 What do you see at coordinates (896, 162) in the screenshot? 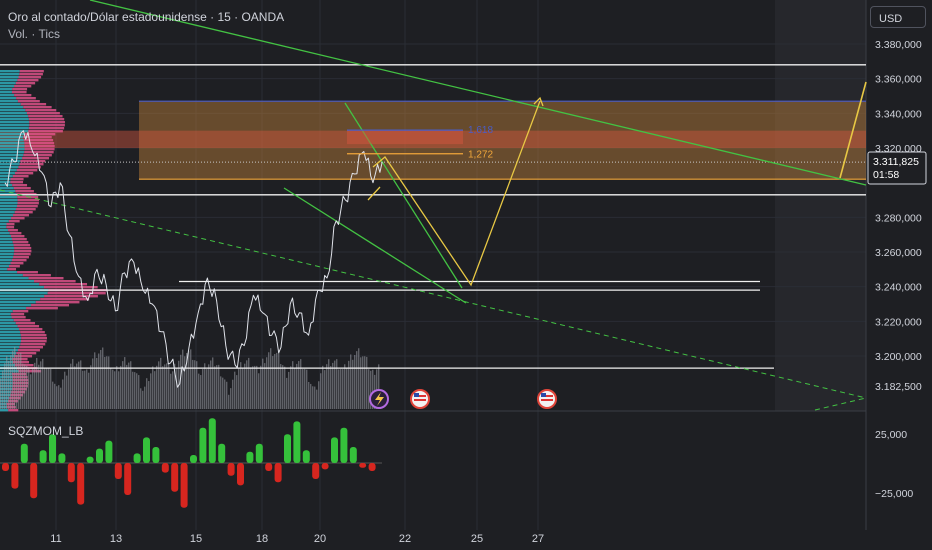
I see `price-tag-value: 3.311,825` at bounding box center [896, 162].